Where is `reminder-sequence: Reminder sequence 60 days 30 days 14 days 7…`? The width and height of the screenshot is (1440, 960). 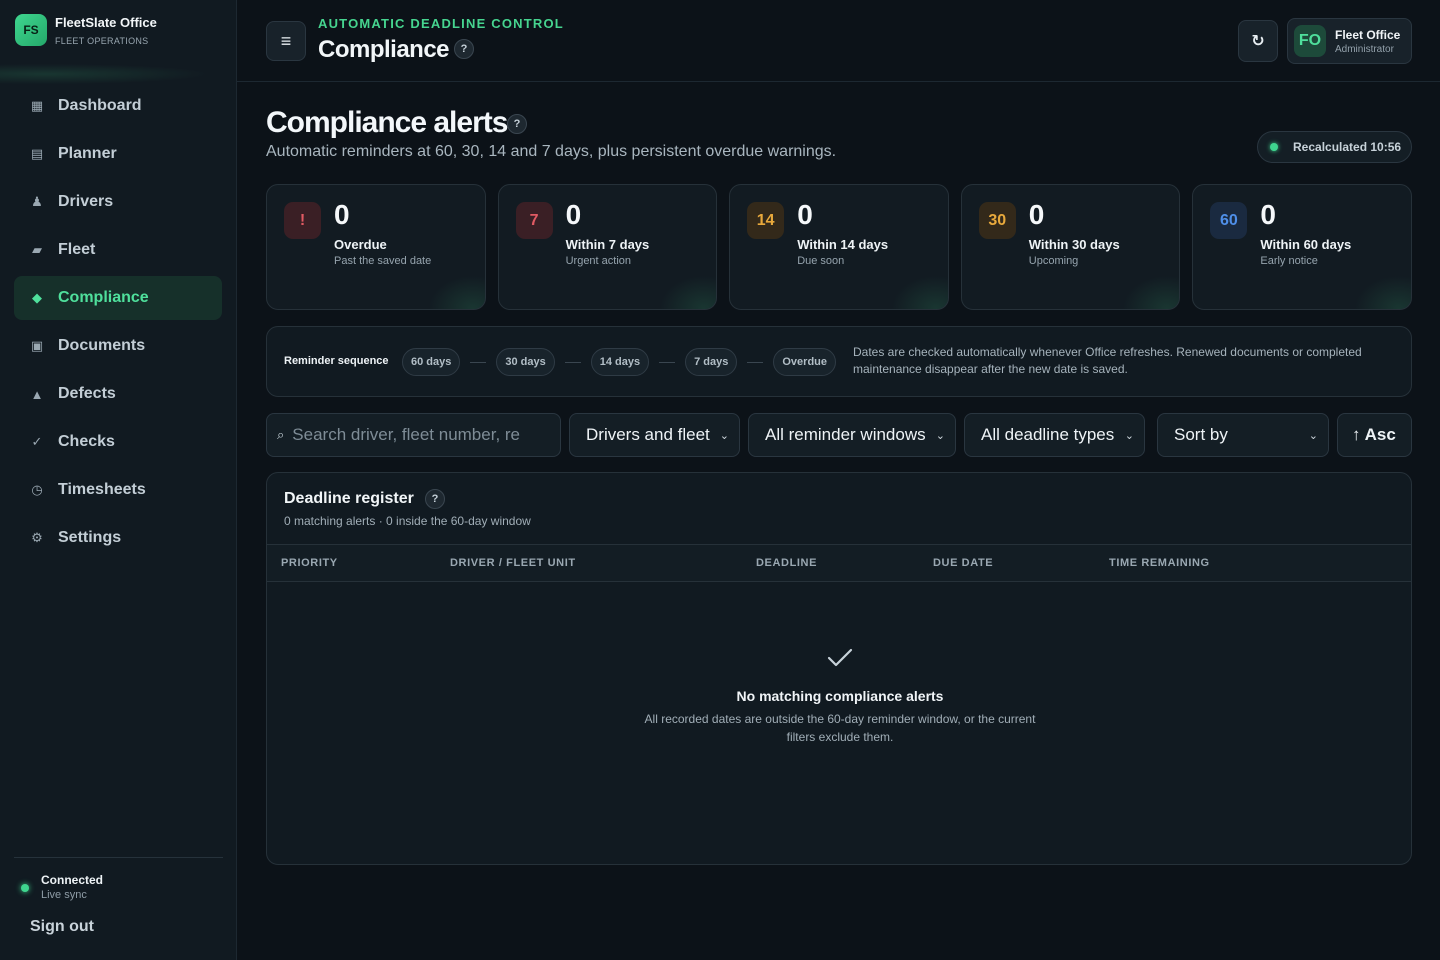 reminder-sequence: Reminder sequence 60 days 30 days 14 days 7… is located at coordinates (839, 361).